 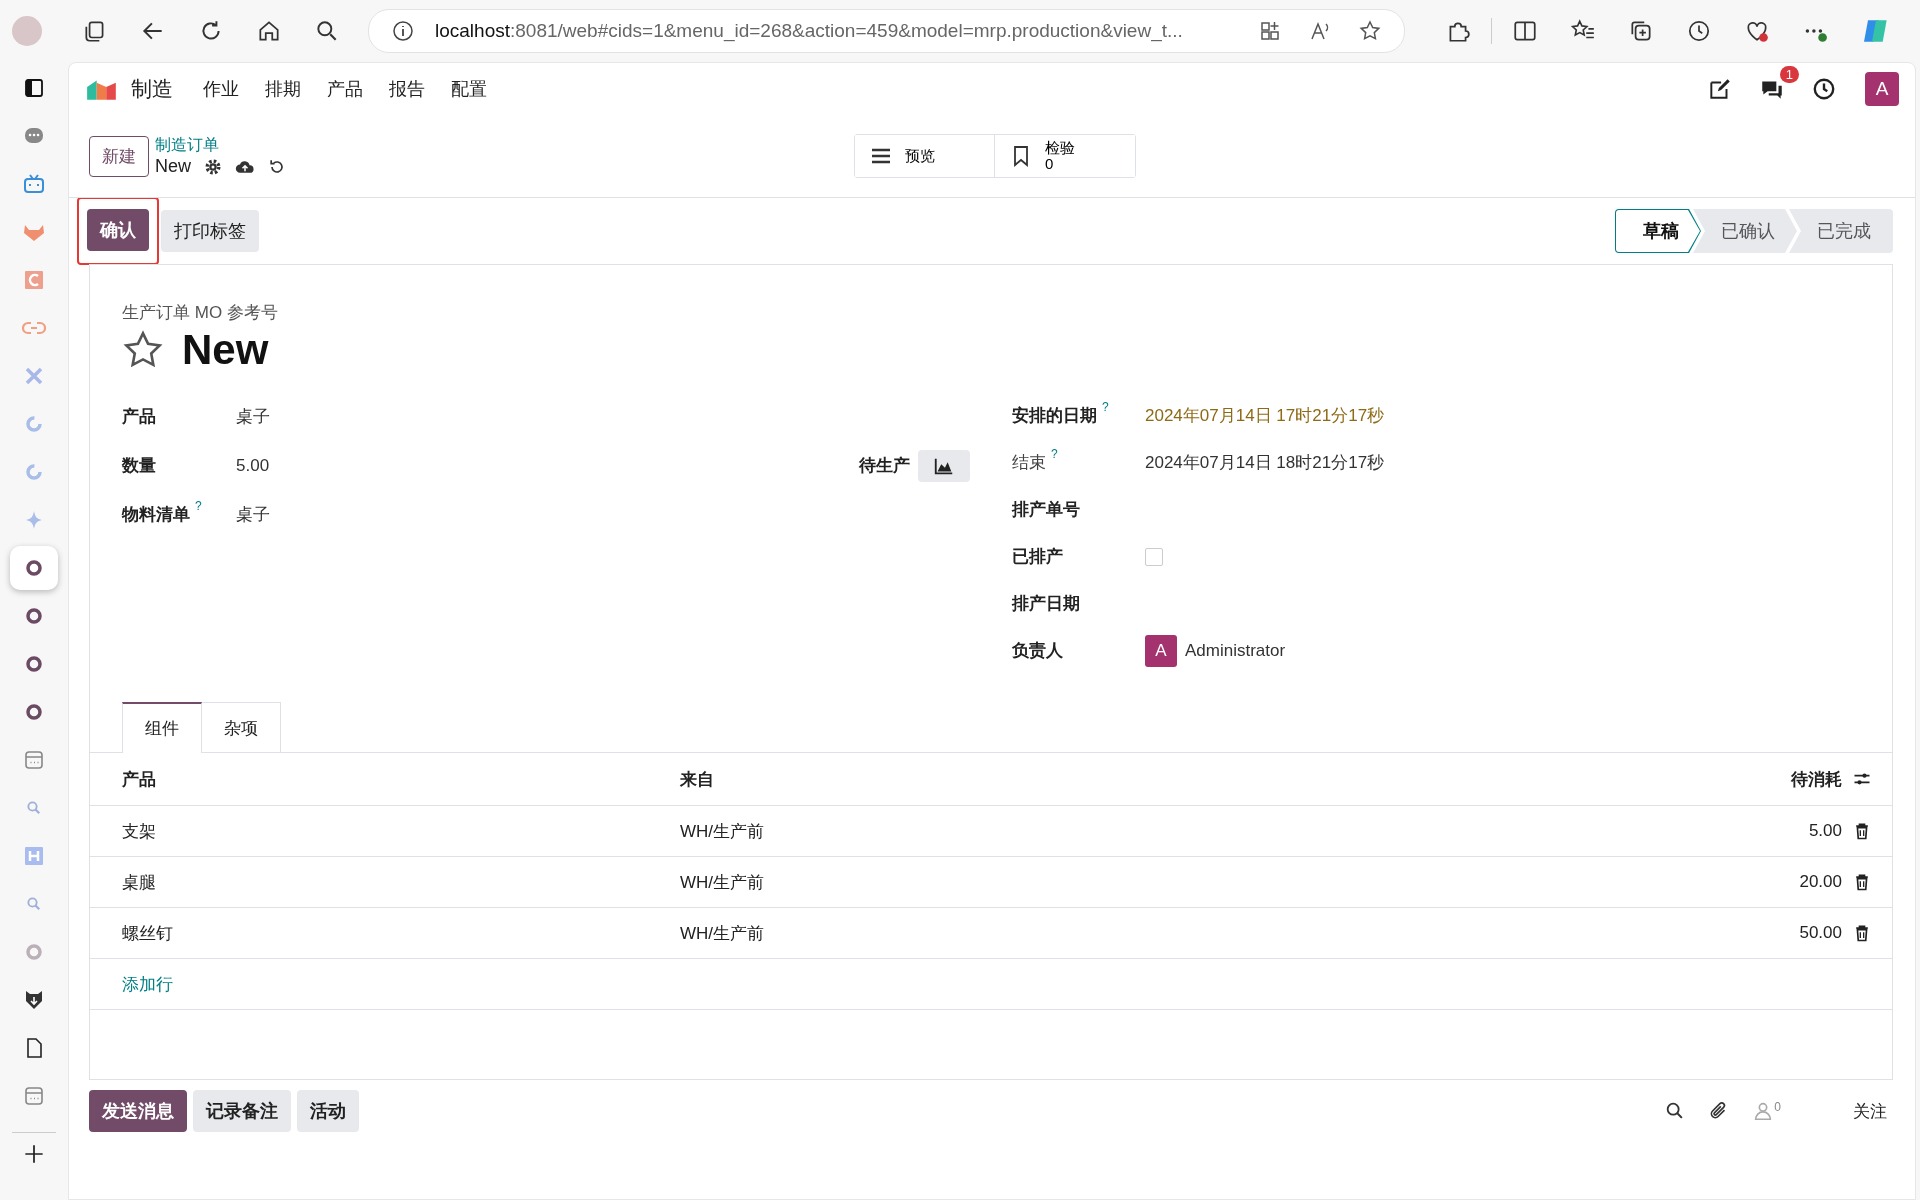 I want to click on tab: 组件, so click(x=162, y=727).